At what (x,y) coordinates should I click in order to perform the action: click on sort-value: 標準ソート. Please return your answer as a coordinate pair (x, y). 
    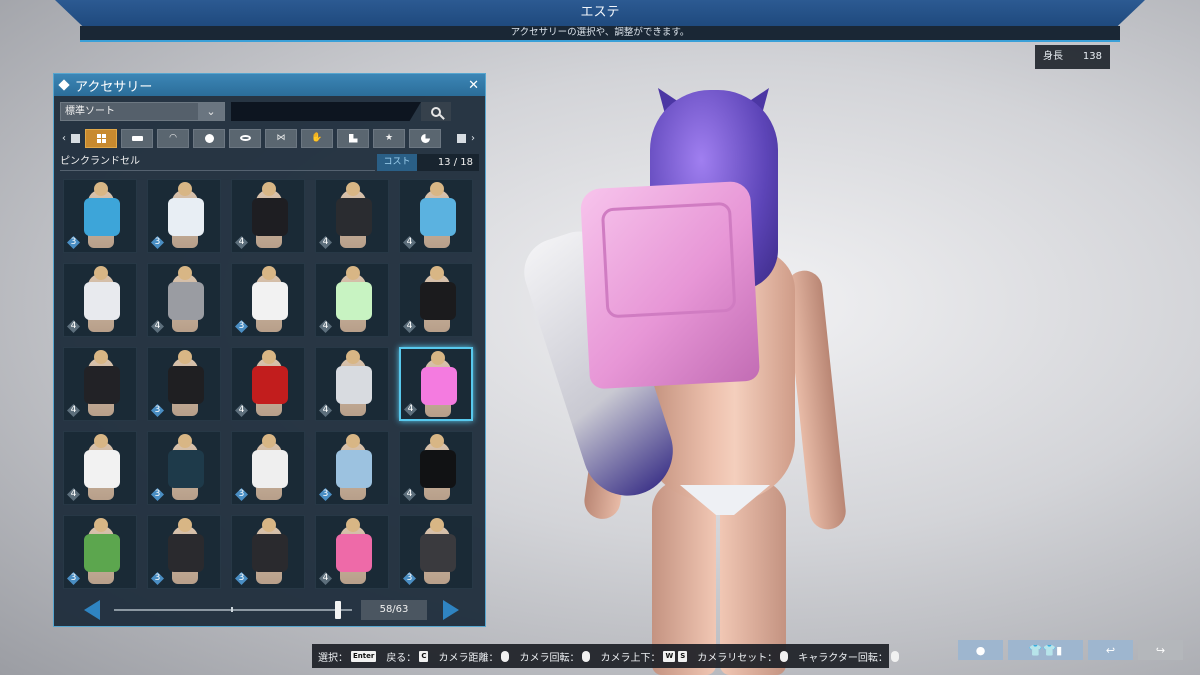
    Looking at the image, I should click on (90, 111).